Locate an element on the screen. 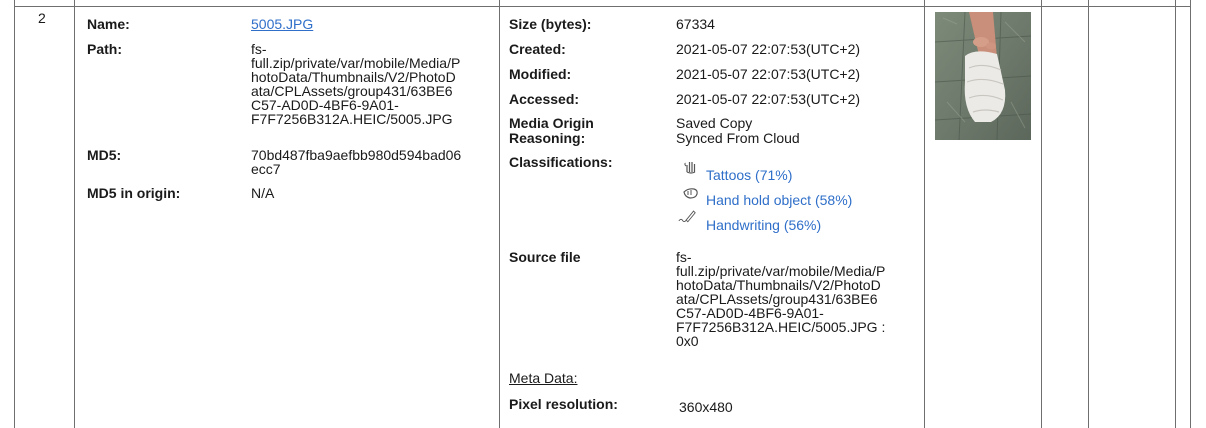 Image resolution: width=1206 pixels, height=428 pixels. tattoo-hand-icon is located at coordinates (690, 168).